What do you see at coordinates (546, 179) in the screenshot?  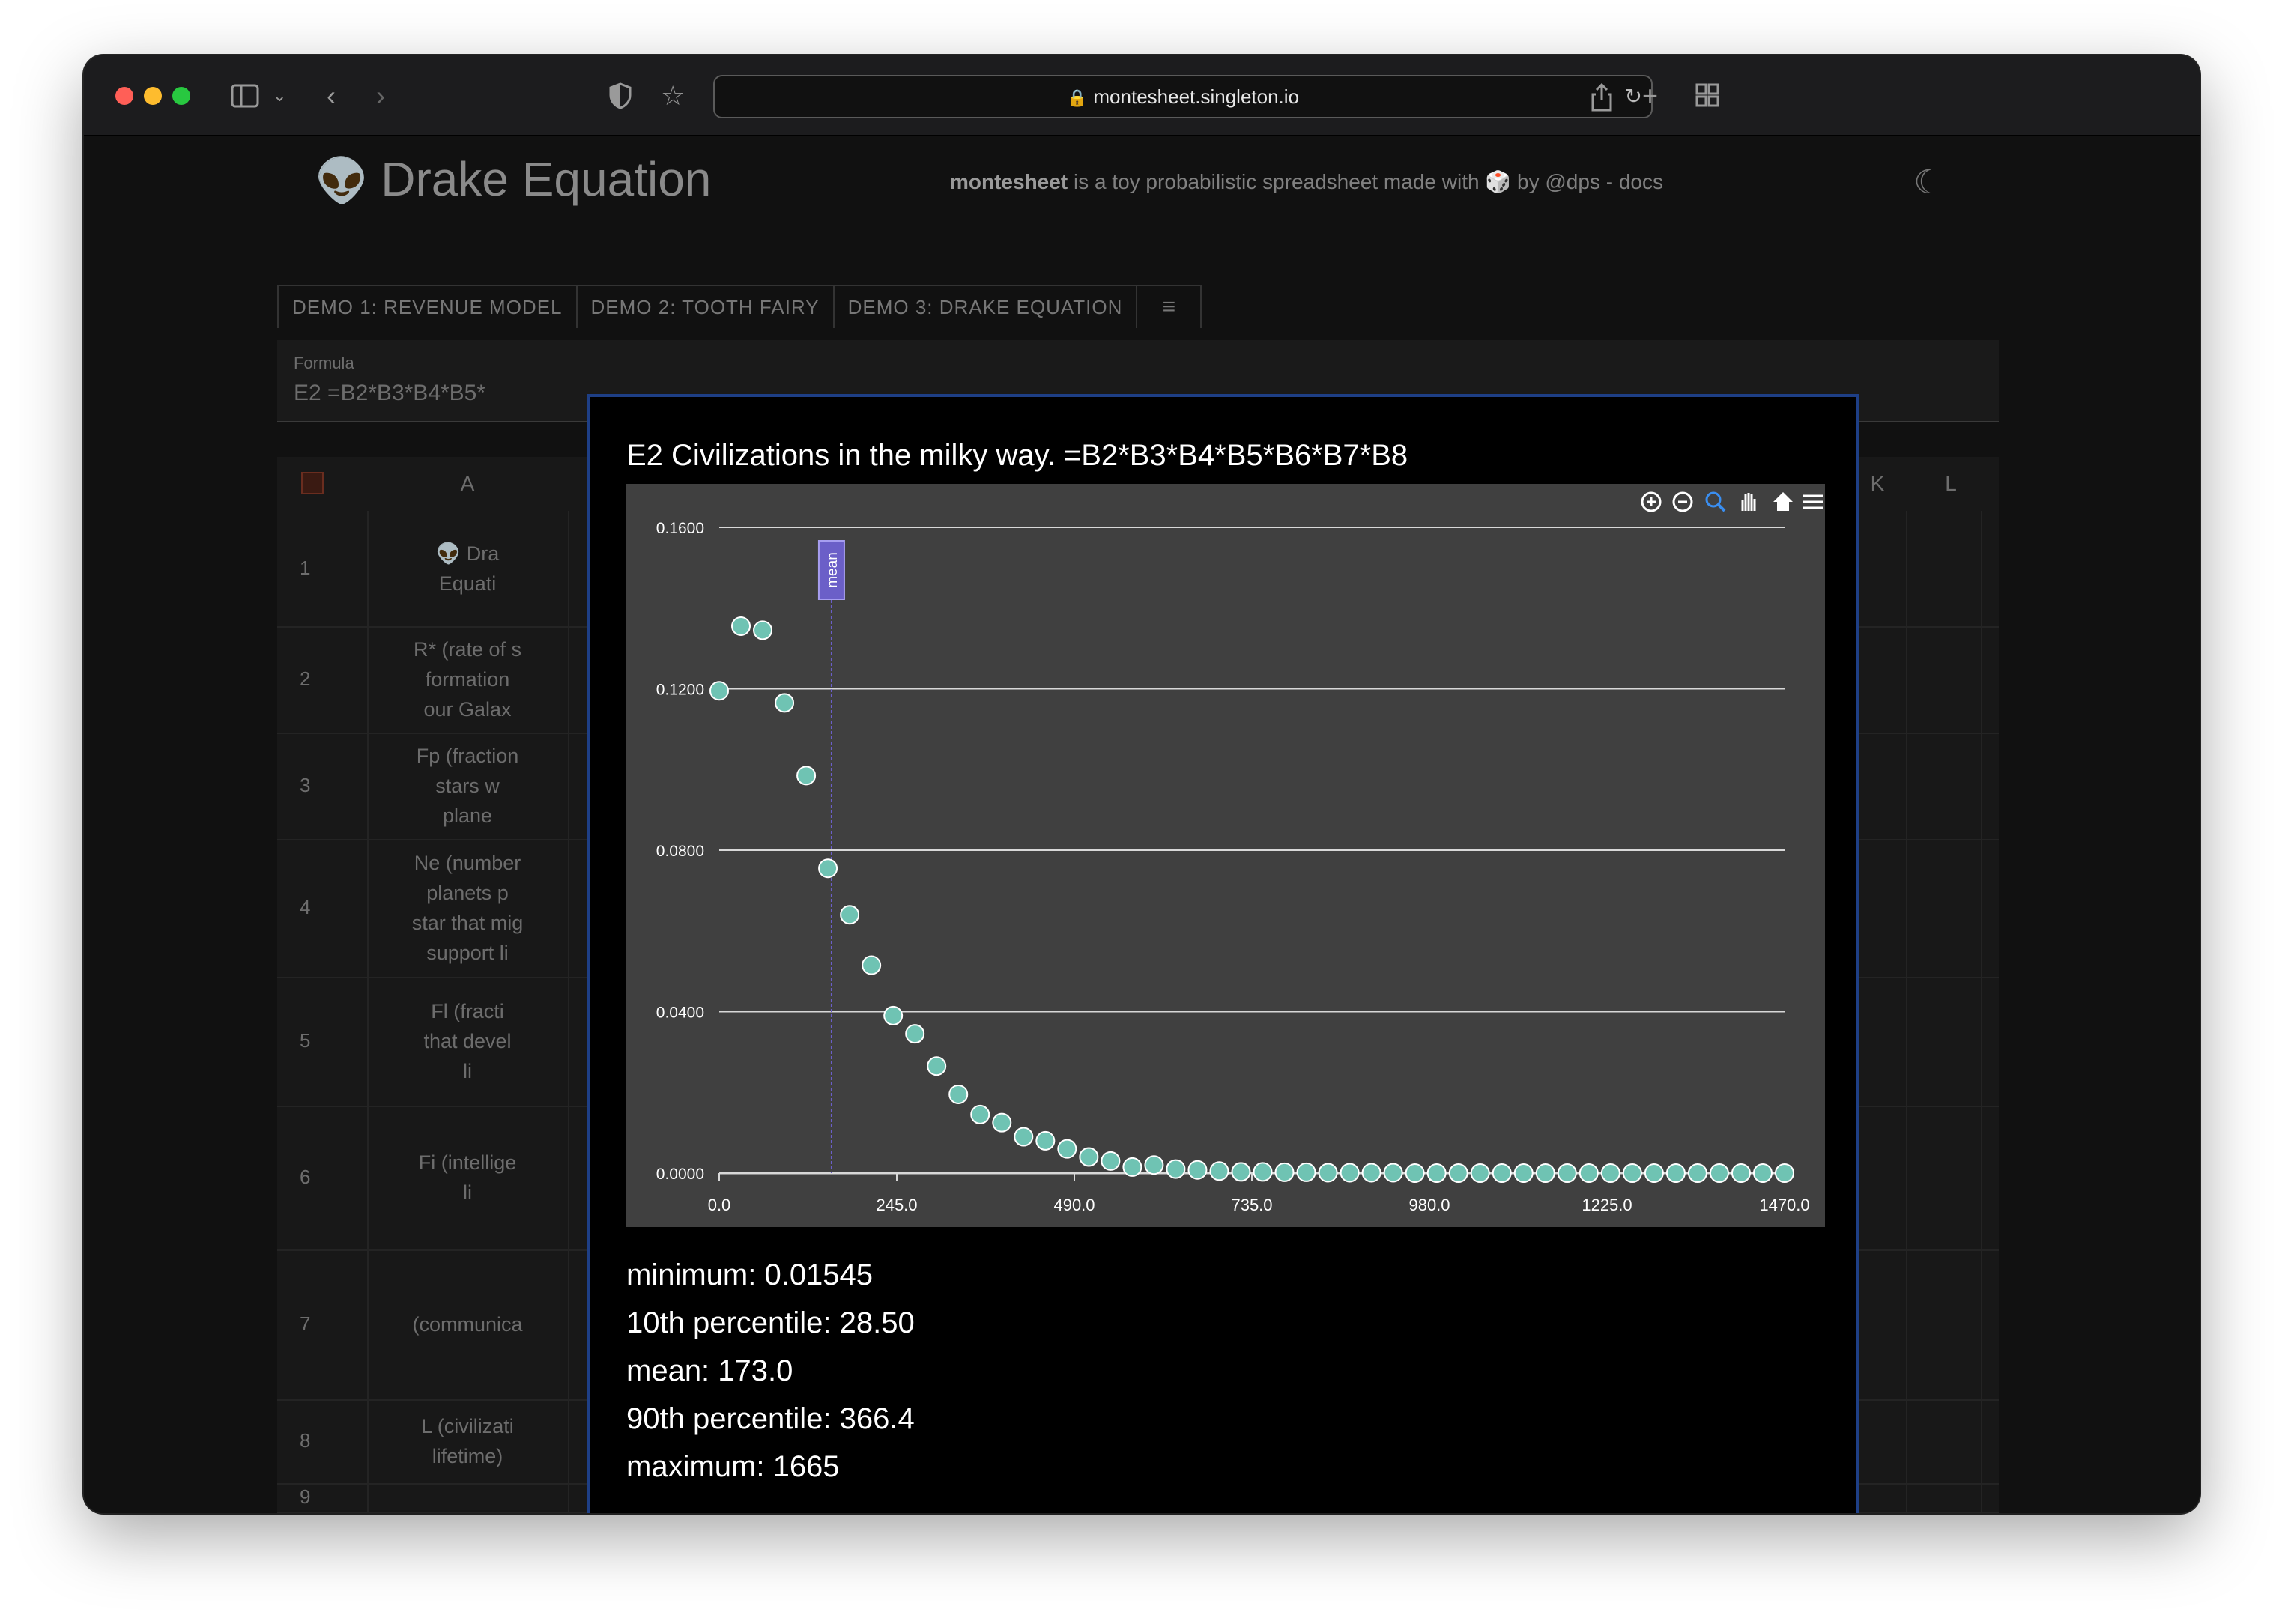 I see `page-title-text: Drake Equation` at bounding box center [546, 179].